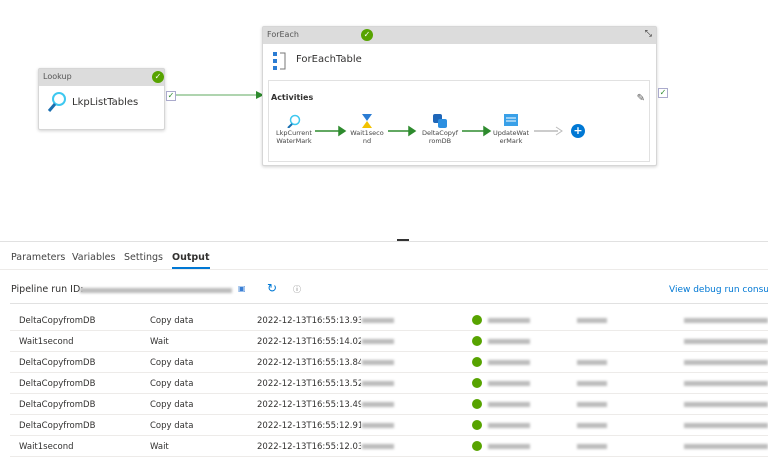  I want to click on run-start: 2022-12-13T16:55:13.494, so click(309, 405).